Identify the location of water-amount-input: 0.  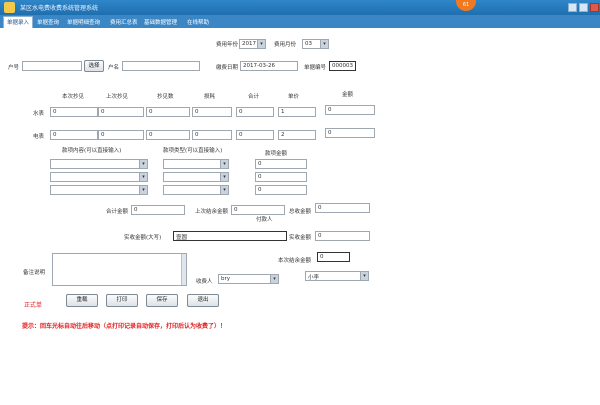
(350, 110).